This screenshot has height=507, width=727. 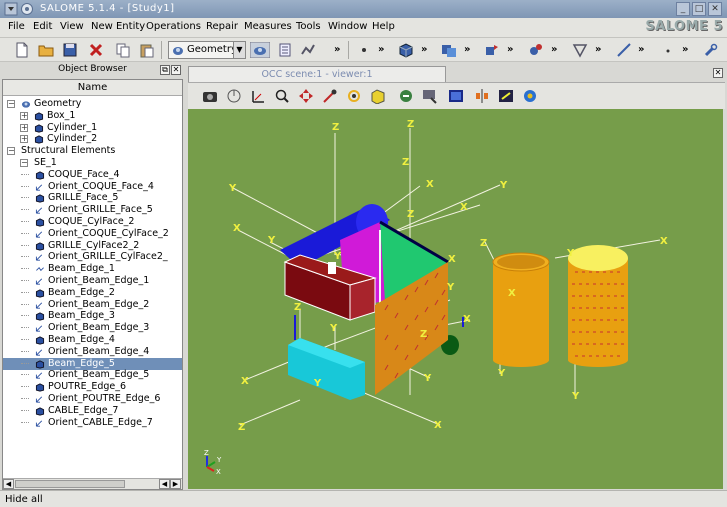 What do you see at coordinates (711, 50) in the screenshot?
I see `tools-icon` at bounding box center [711, 50].